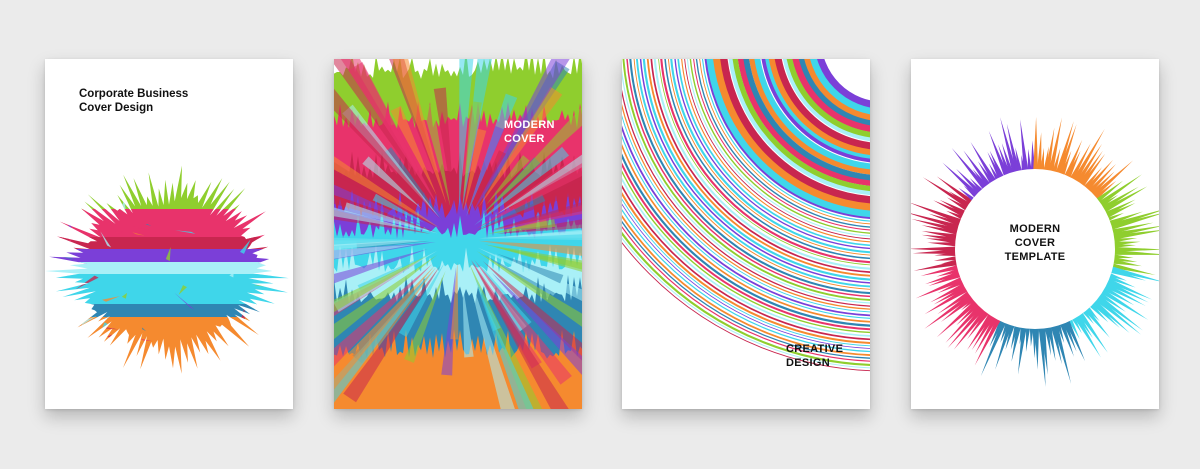 The height and width of the screenshot is (469, 1200). What do you see at coordinates (808, 363) in the screenshot?
I see `cover-title-line-2: DESIGN` at bounding box center [808, 363].